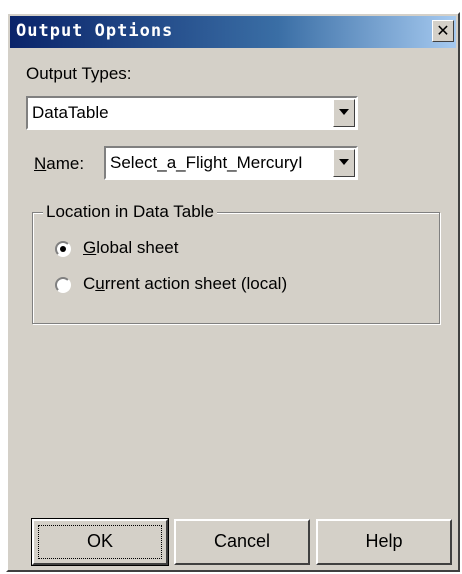 The image size is (462, 574). I want to click on current-action-sheet-label: Current action sheet (local), so click(185, 284).